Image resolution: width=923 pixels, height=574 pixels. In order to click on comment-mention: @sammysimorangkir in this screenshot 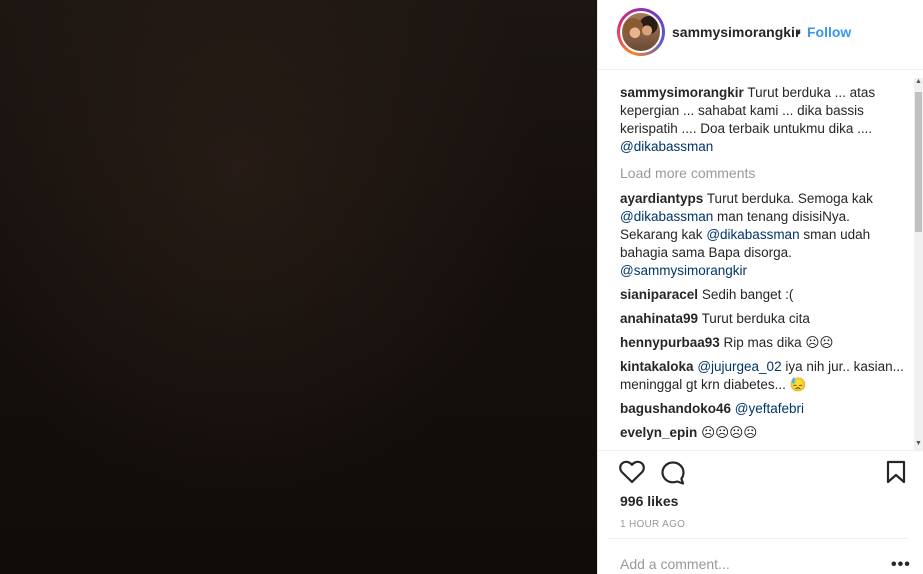, I will do `click(683, 270)`.